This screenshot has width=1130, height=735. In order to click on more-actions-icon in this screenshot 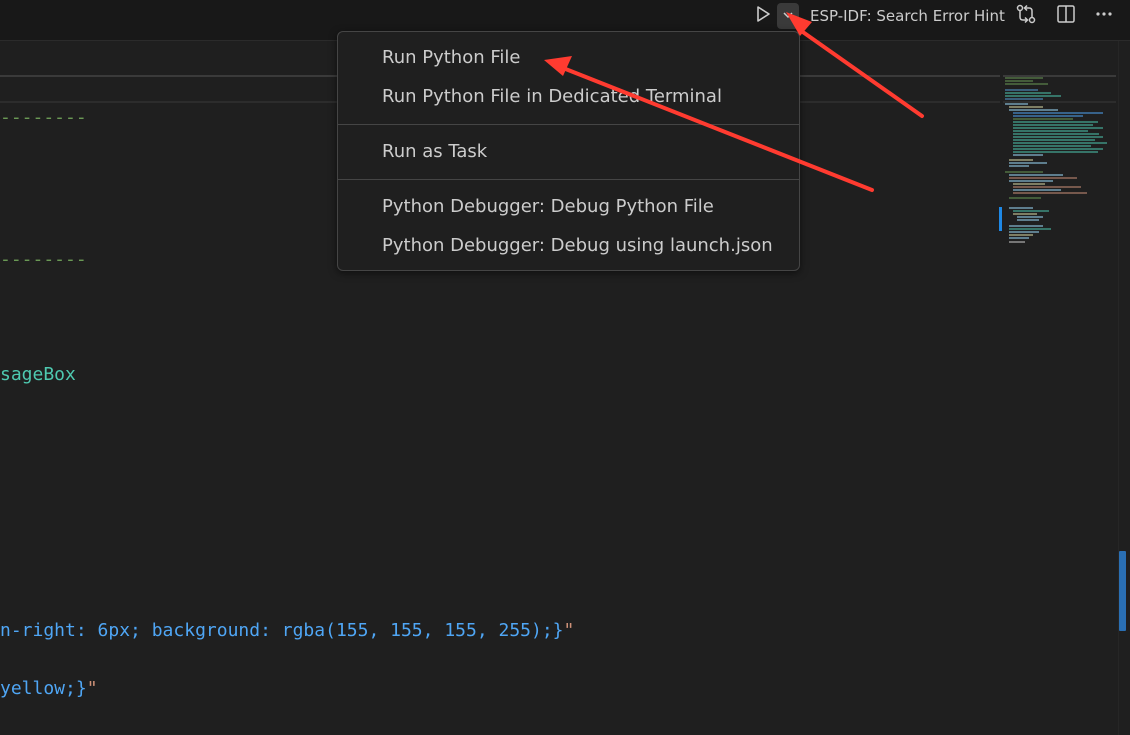, I will do `click(1104, 16)`.